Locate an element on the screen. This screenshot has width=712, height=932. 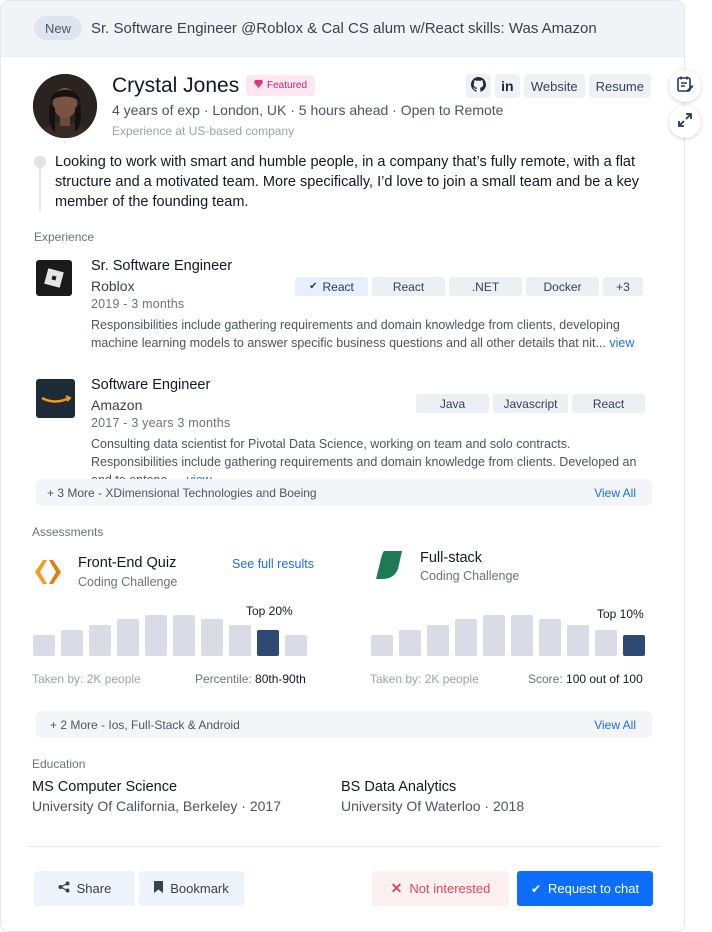
assessment-title: Front-End Quiz is located at coordinates (127, 563).